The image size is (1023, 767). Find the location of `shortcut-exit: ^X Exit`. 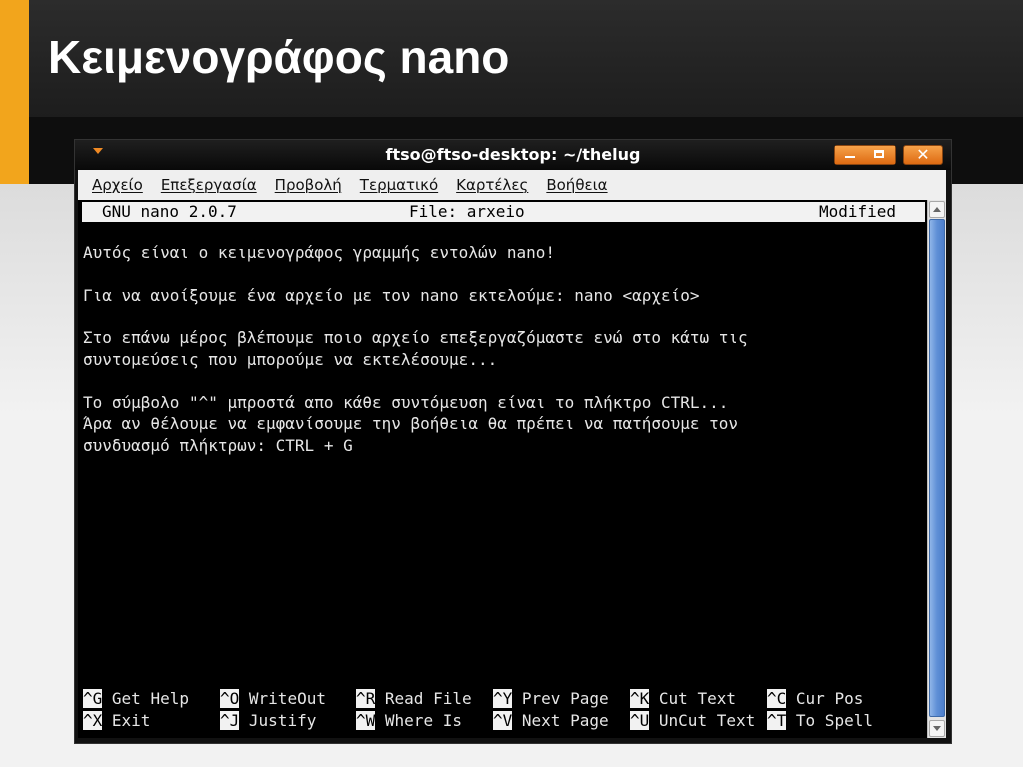

shortcut-exit: ^X Exit is located at coordinates (116, 721).